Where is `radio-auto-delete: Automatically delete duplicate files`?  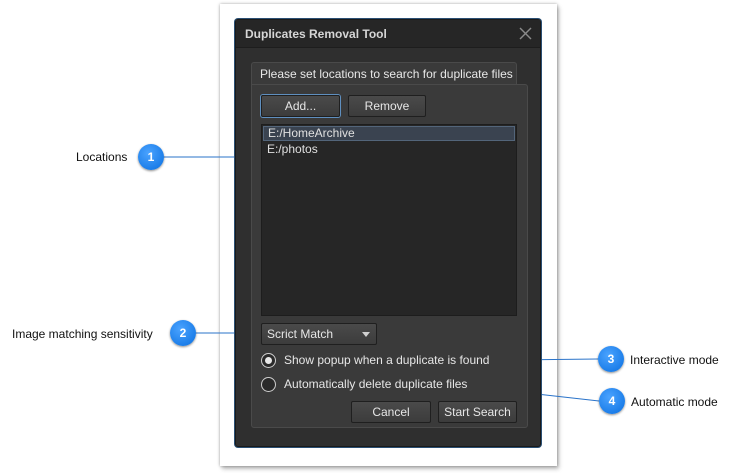
radio-auto-delete: Automatically delete duplicate files is located at coordinates (386, 385).